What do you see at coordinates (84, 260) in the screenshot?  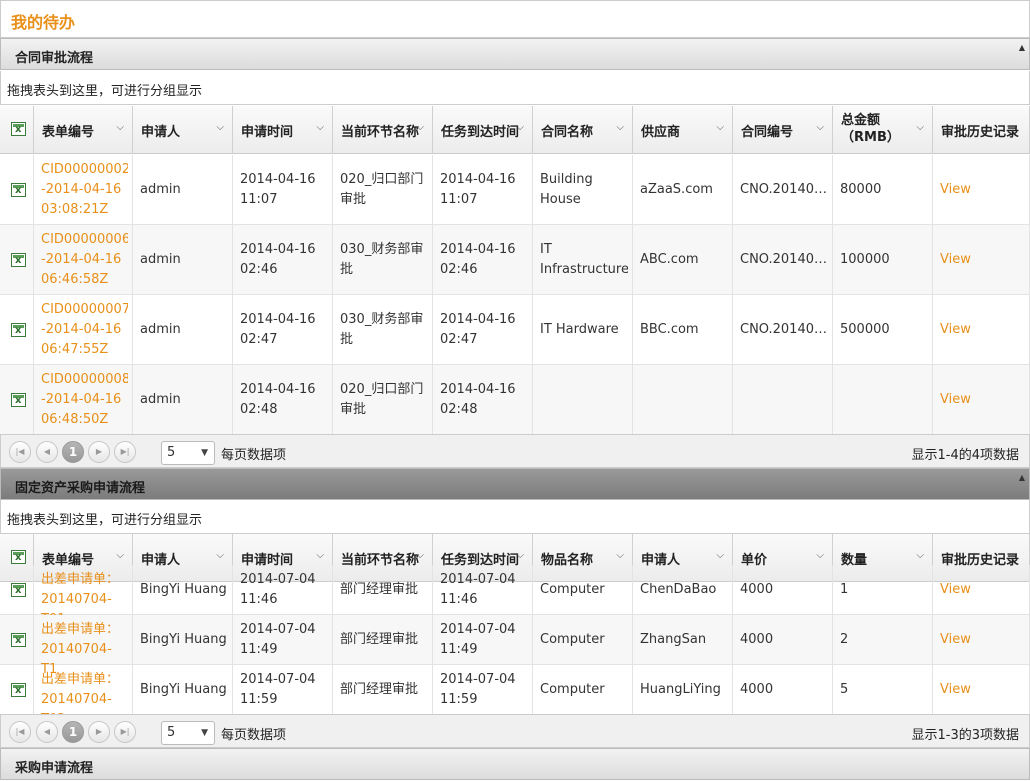 I see `form-id-link: CID00000006 -2014-04-16 06:46:58Z` at bounding box center [84, 260].